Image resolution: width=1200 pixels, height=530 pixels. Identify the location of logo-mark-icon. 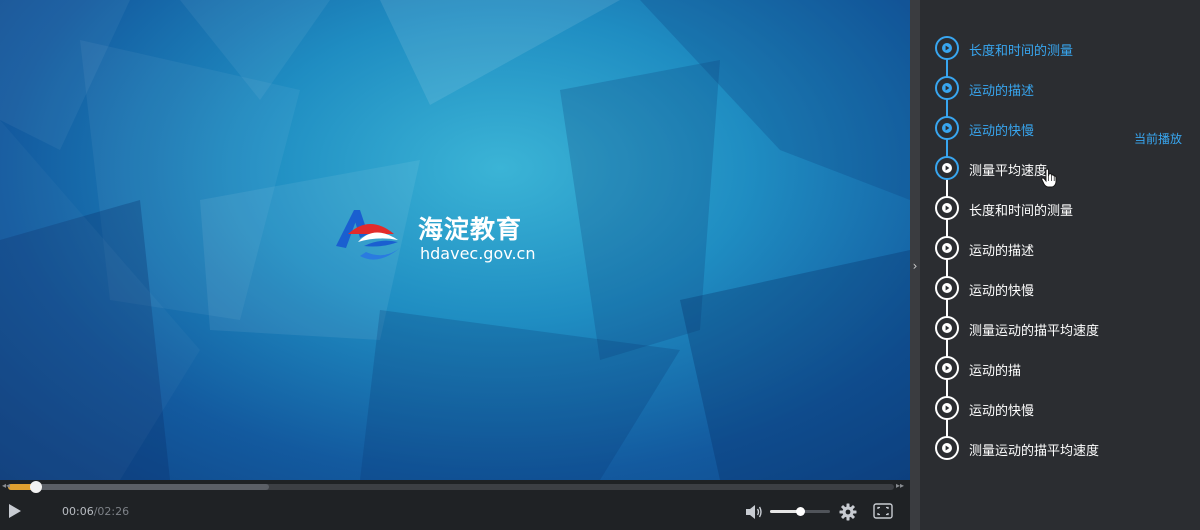
(368, 235).